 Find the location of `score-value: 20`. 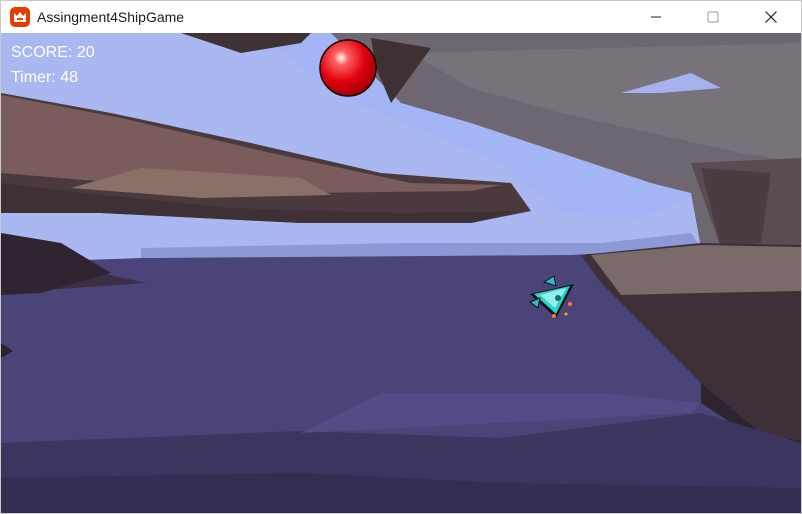

score-value: 20 is located at coordinates (85, 52).